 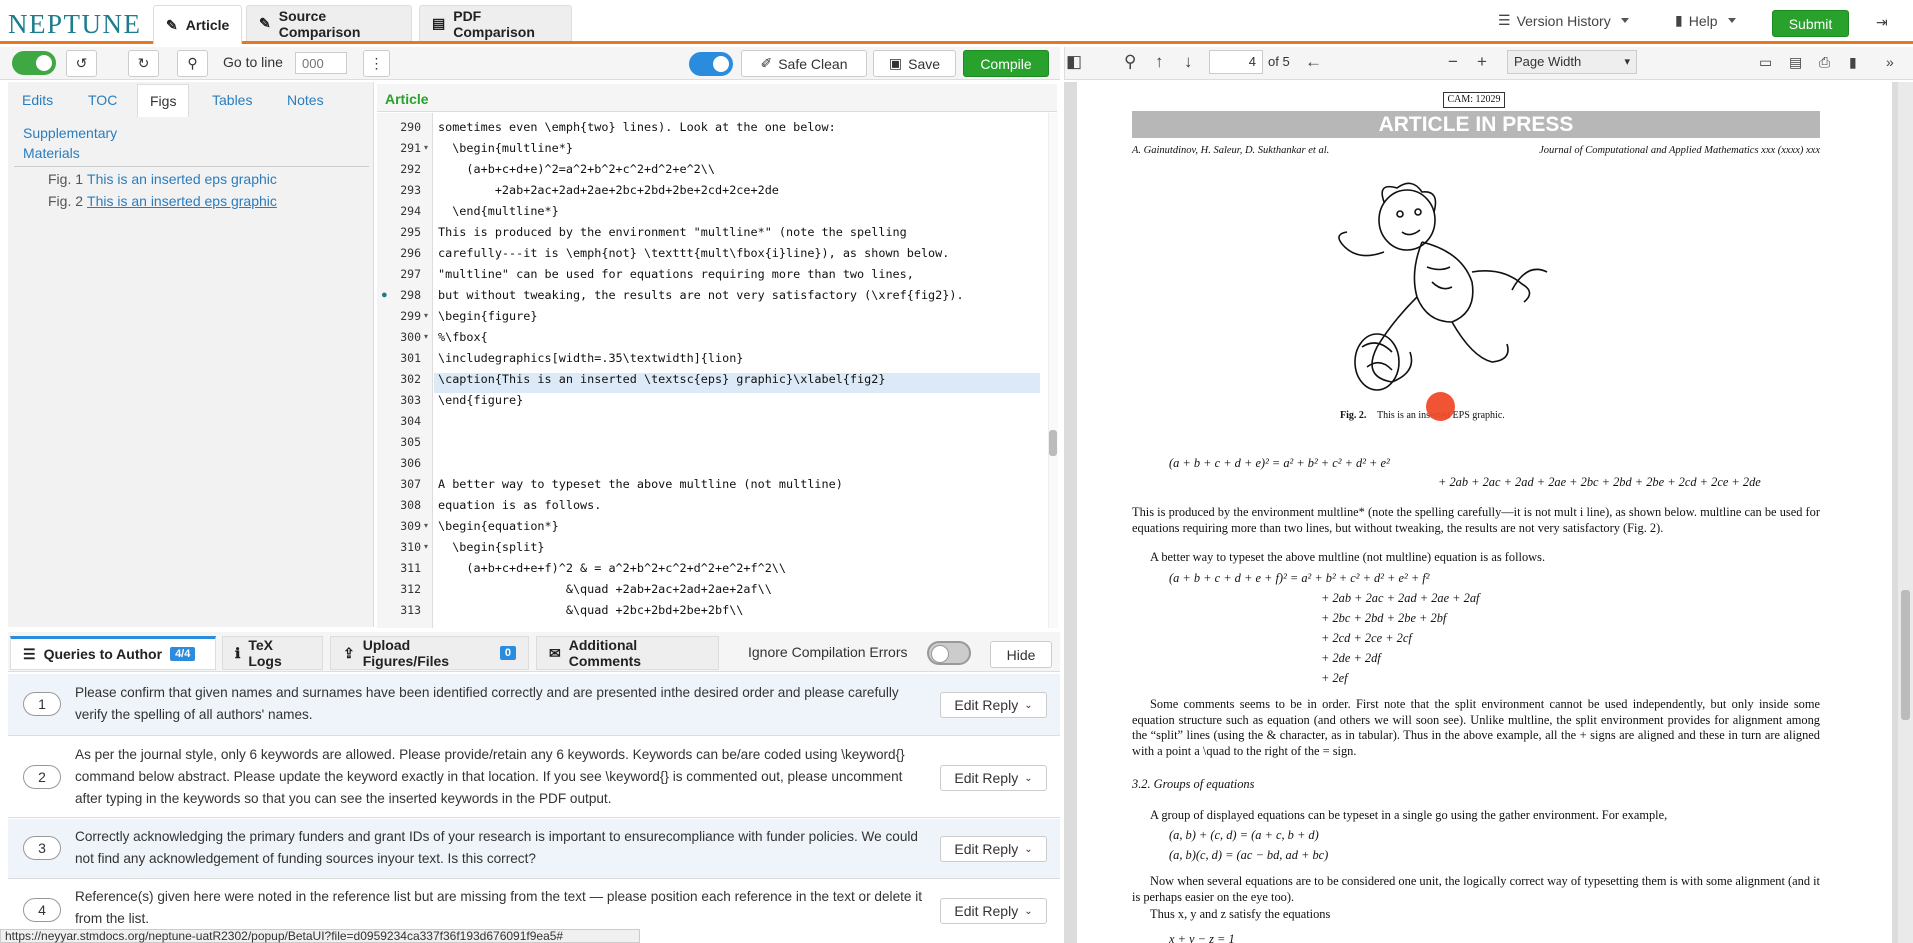 I want to click on list-icon: ☰, so click(x=1504, y=20).